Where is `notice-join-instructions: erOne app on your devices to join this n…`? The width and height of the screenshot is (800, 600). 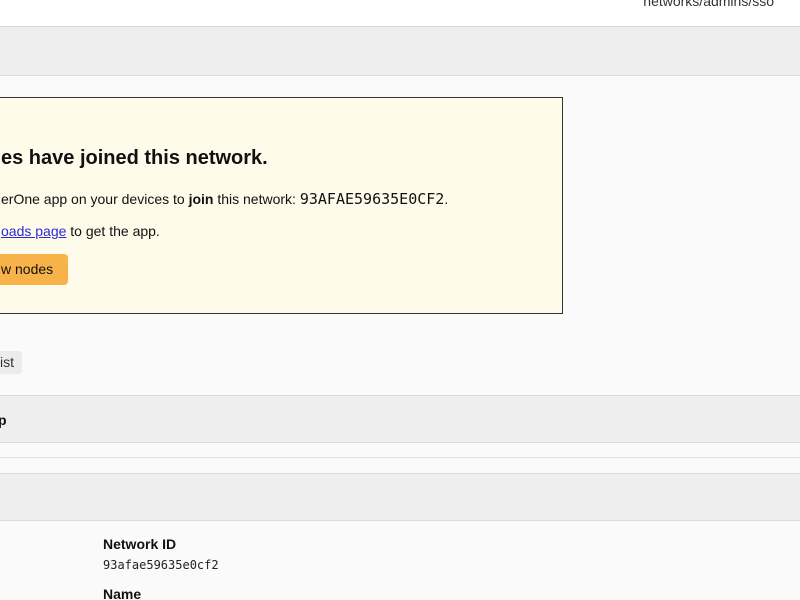
notice-join-instructions: erOne app on your devices to join this n… is located at coordinates (224, 199).